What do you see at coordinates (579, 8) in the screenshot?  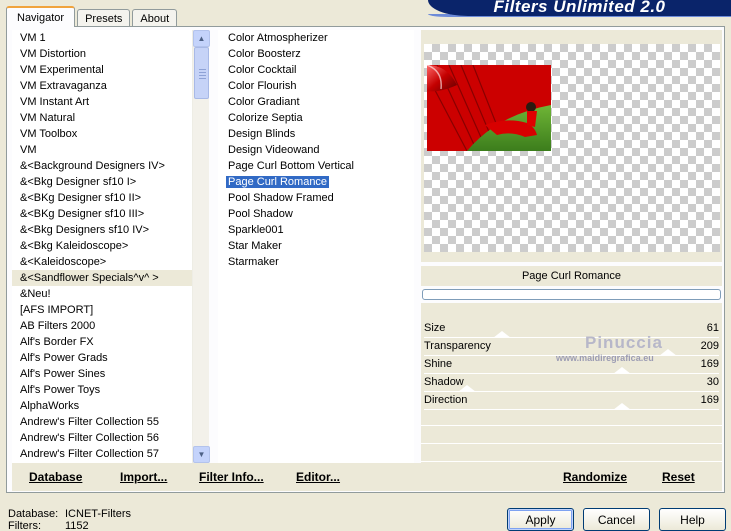 I see `app-title-banner: Filters Unlimited 2.0` at bounding box center [579, 8].